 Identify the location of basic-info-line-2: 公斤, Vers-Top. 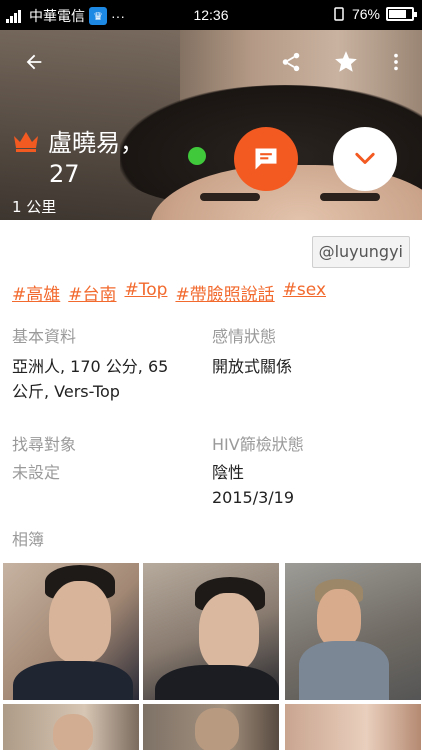
(66, 391).